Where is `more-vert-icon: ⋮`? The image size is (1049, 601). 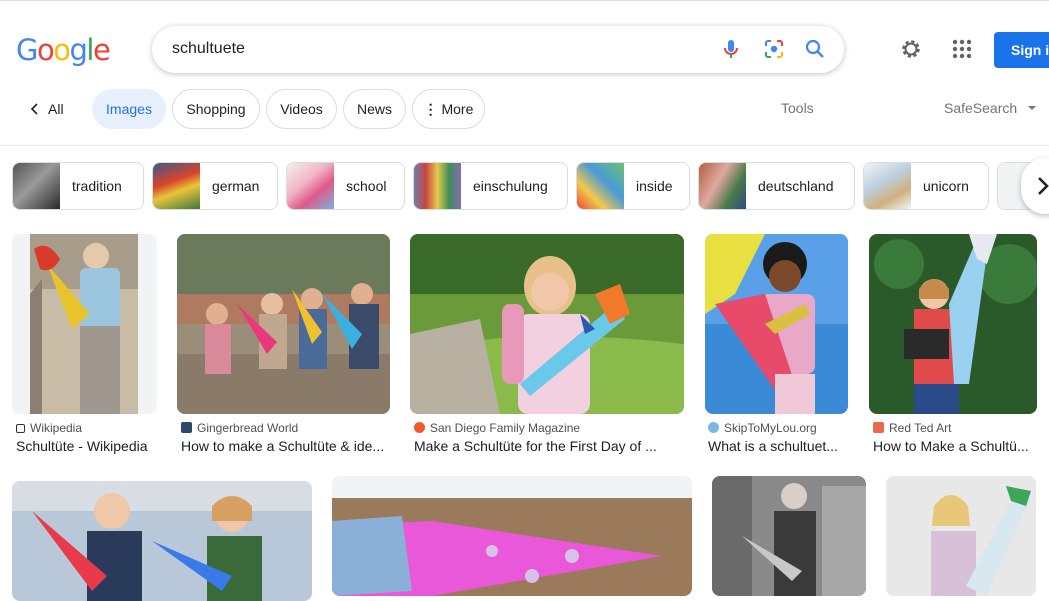
more-vert-icon: ⋮ is located at coordinates (430, 109).